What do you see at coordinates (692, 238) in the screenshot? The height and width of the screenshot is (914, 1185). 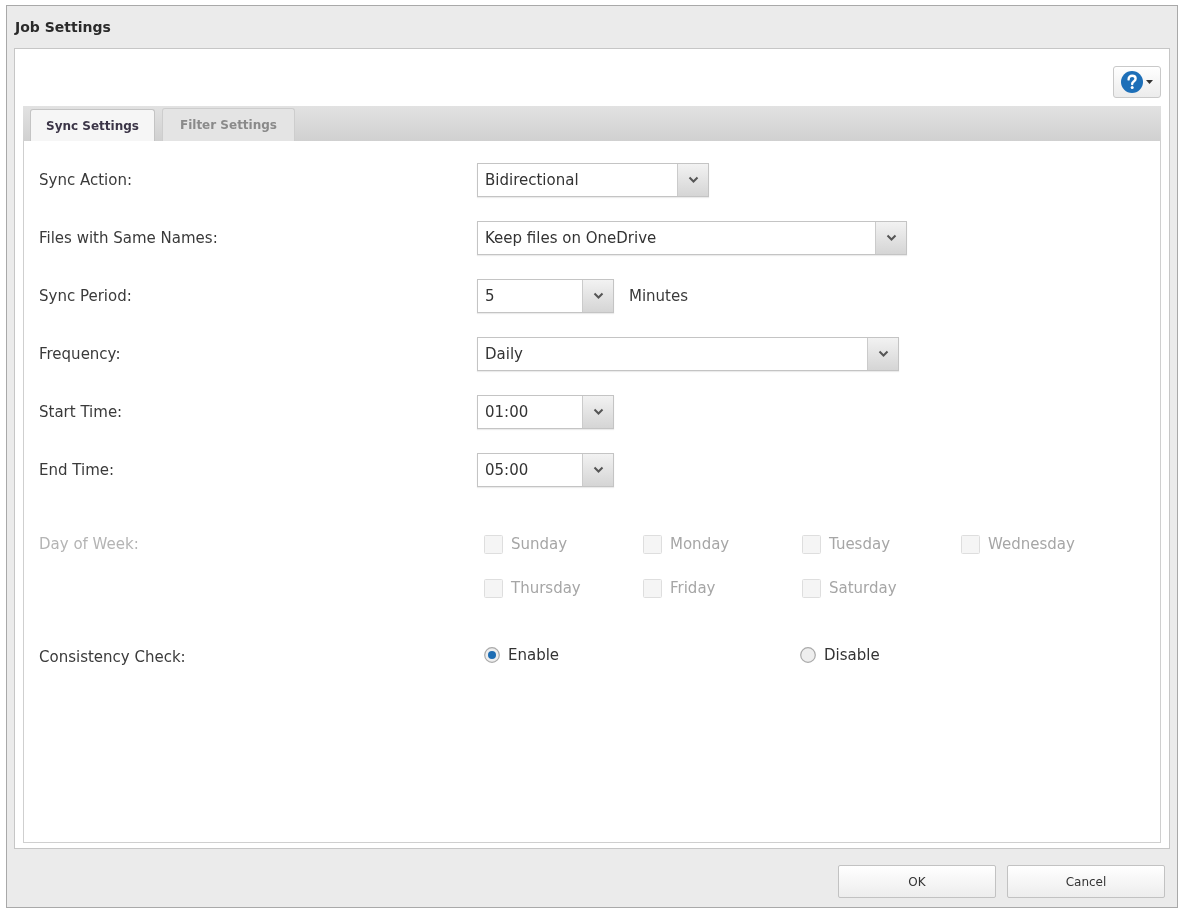 I see `dropdown-field: Keep files on OneDrive` at bounding box center [692, 238].